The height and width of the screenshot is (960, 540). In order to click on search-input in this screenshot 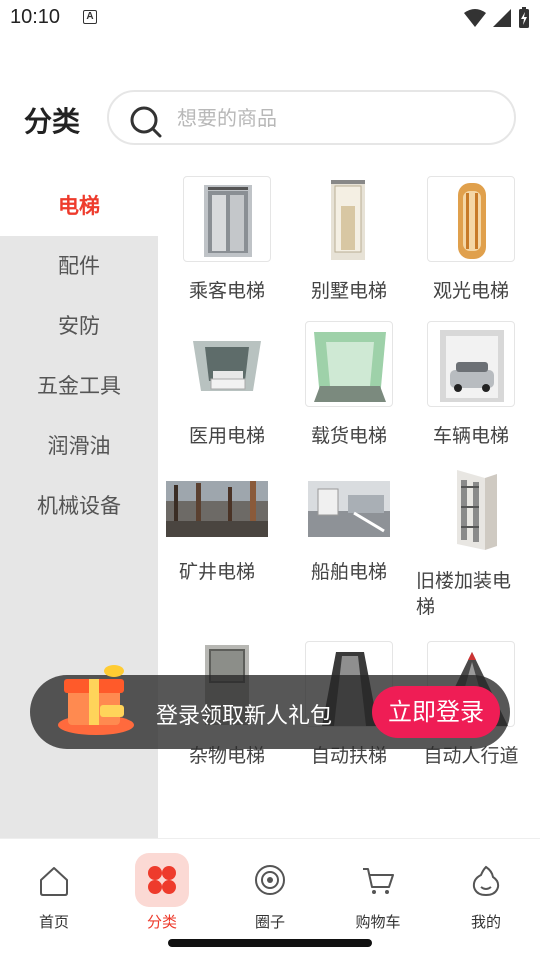, I will do `click(327, 118)`.